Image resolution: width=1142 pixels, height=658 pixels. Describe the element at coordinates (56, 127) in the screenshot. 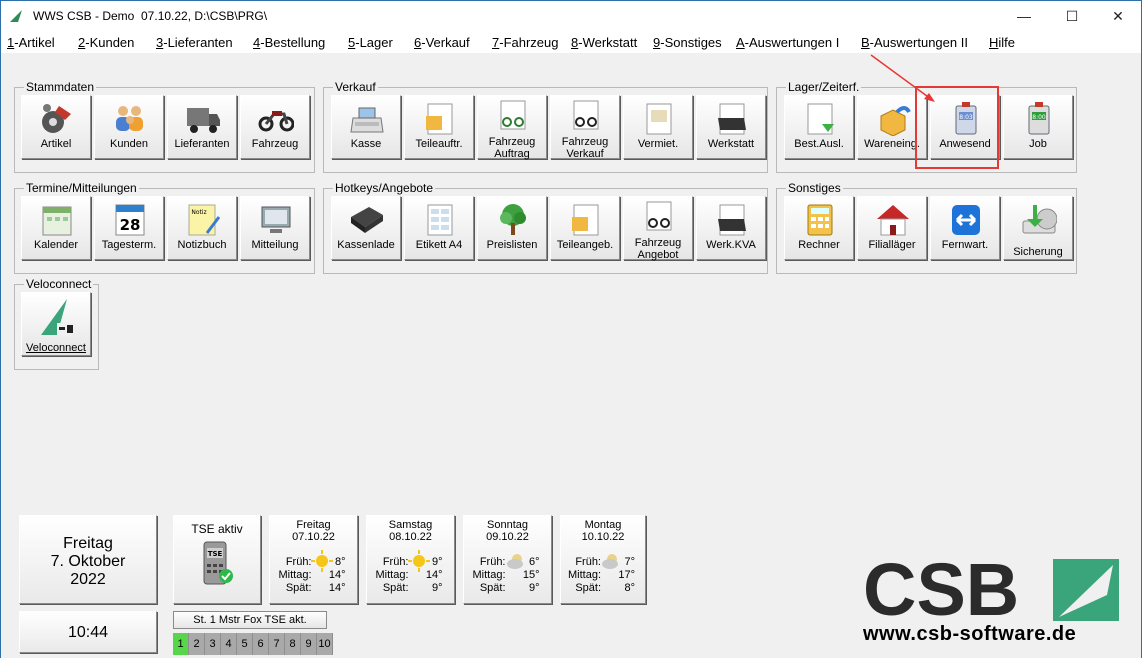

I see `tile-artikel: Artikel` at that location.